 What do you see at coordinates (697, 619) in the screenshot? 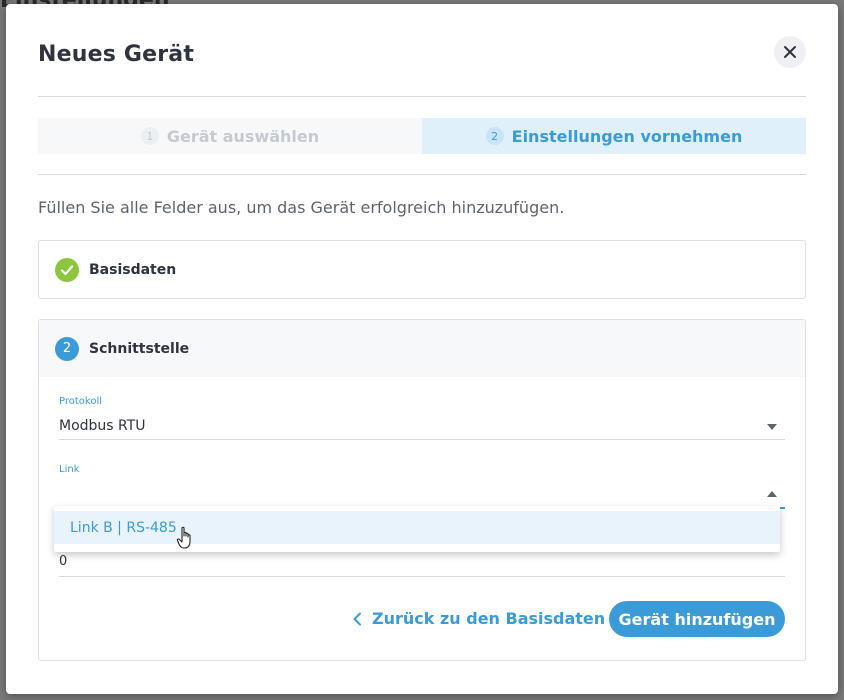
I see `add-device-button: Gerät hinzufügen` at bounding box center [697, 619].